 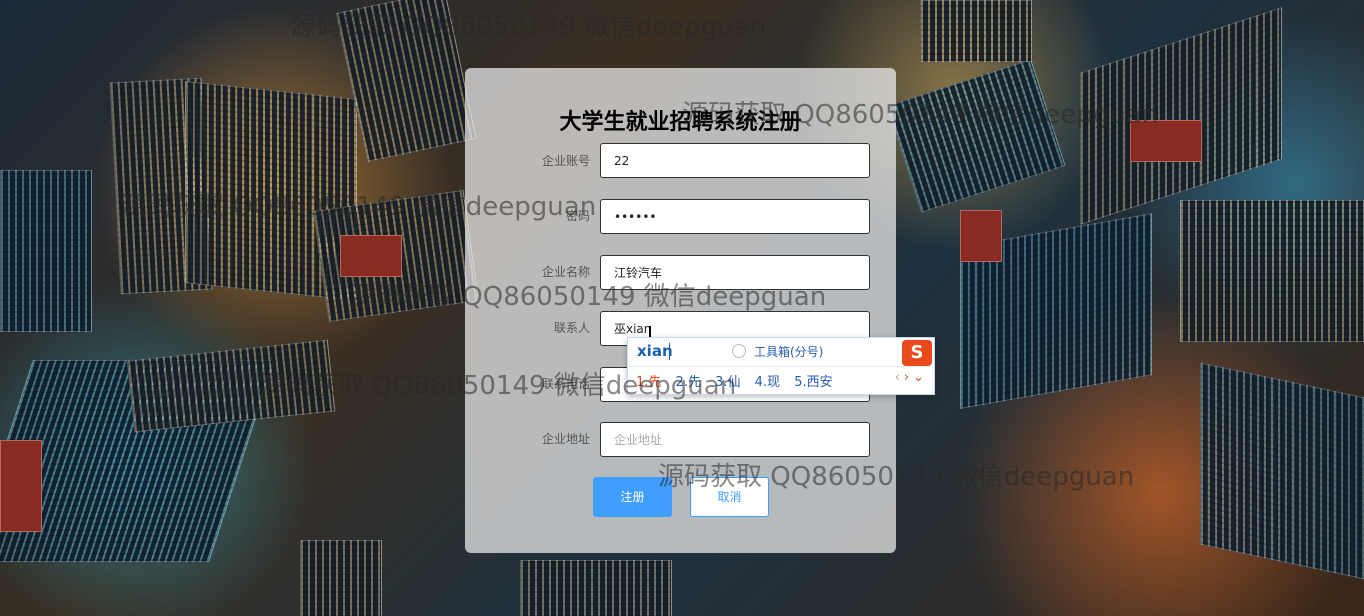 What do you see at coordinates (565, 161) in the screenshot?
I see `account-label: 企业账号` at bounding box center [565, 161].